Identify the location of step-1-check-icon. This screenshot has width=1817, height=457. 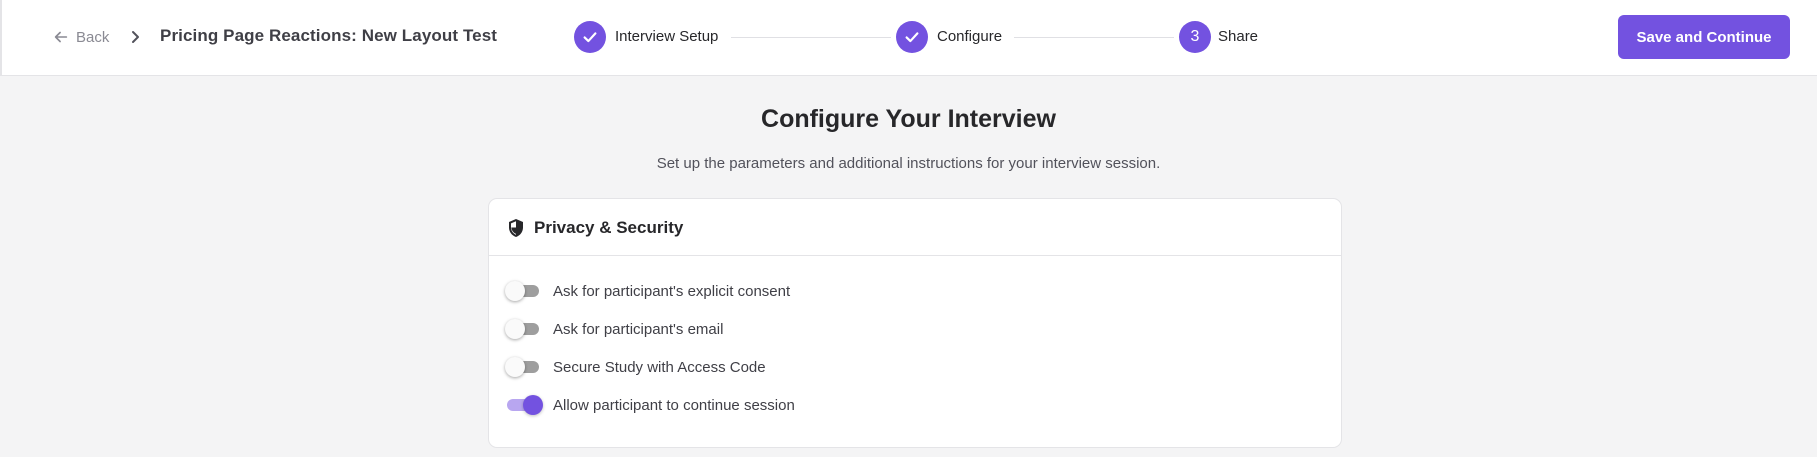
(590, 37).